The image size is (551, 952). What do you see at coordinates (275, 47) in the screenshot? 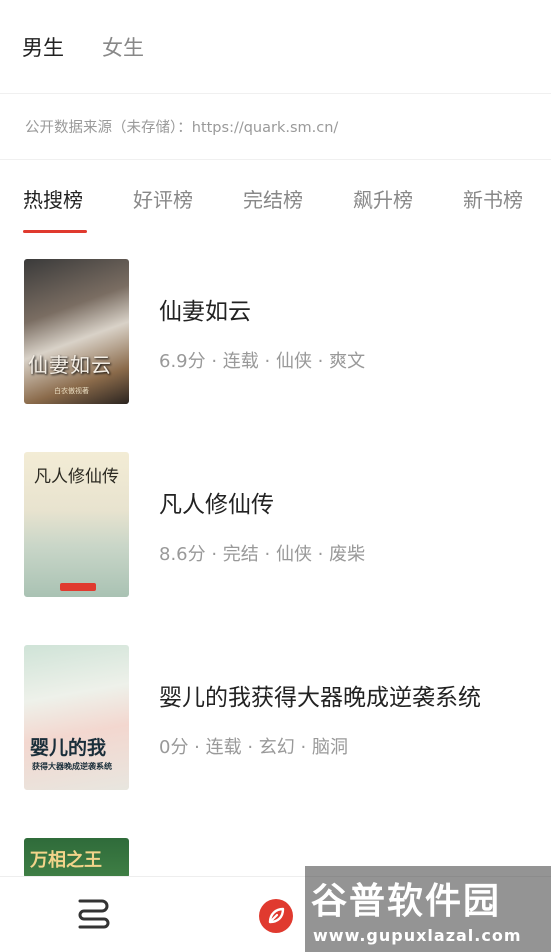
I see `gender-tabs: 男生 女生` at bounding box center [275, 47].